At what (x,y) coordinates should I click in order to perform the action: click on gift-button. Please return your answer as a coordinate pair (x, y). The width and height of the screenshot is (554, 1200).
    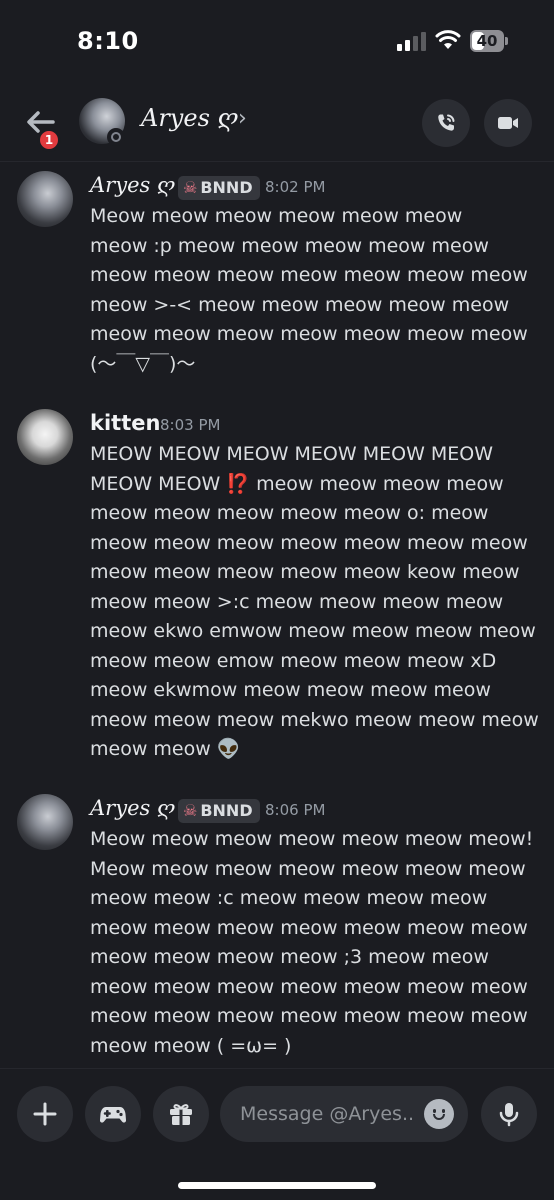
    Looking at the image, I should click on (181, 1114).